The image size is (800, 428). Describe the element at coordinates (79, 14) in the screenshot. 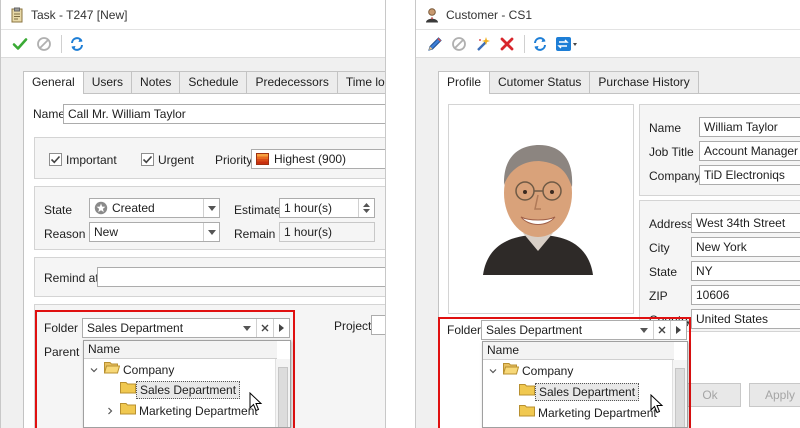

I see `task-window-title: Task - T247 [New]` at that location.